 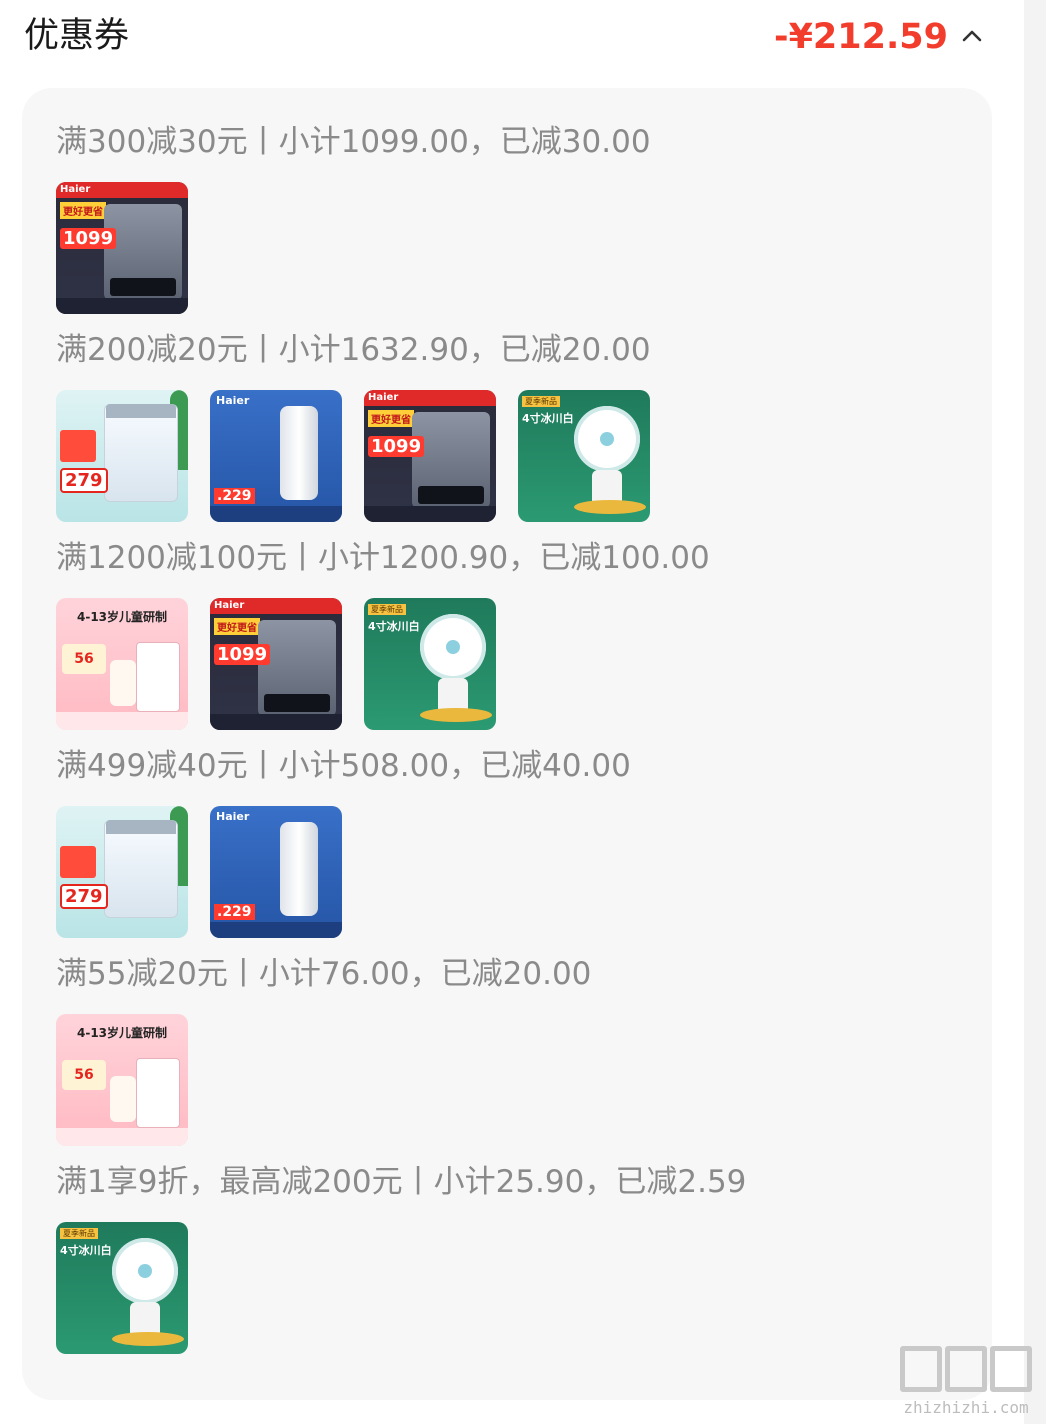 What do you see at coordinates (343, 872) in the screenshot?
I see `product-thumbnails: 279 Haier .229` at bounding box center [343, 872].